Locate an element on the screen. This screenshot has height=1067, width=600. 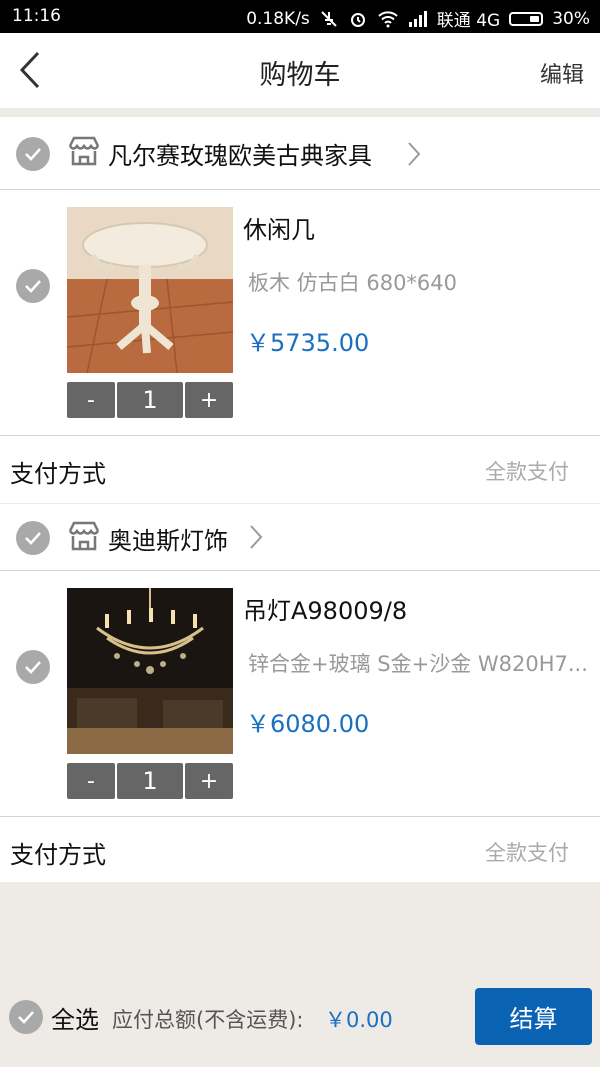
product-price: ￥6080.00 is located at coordinates (308, 724).